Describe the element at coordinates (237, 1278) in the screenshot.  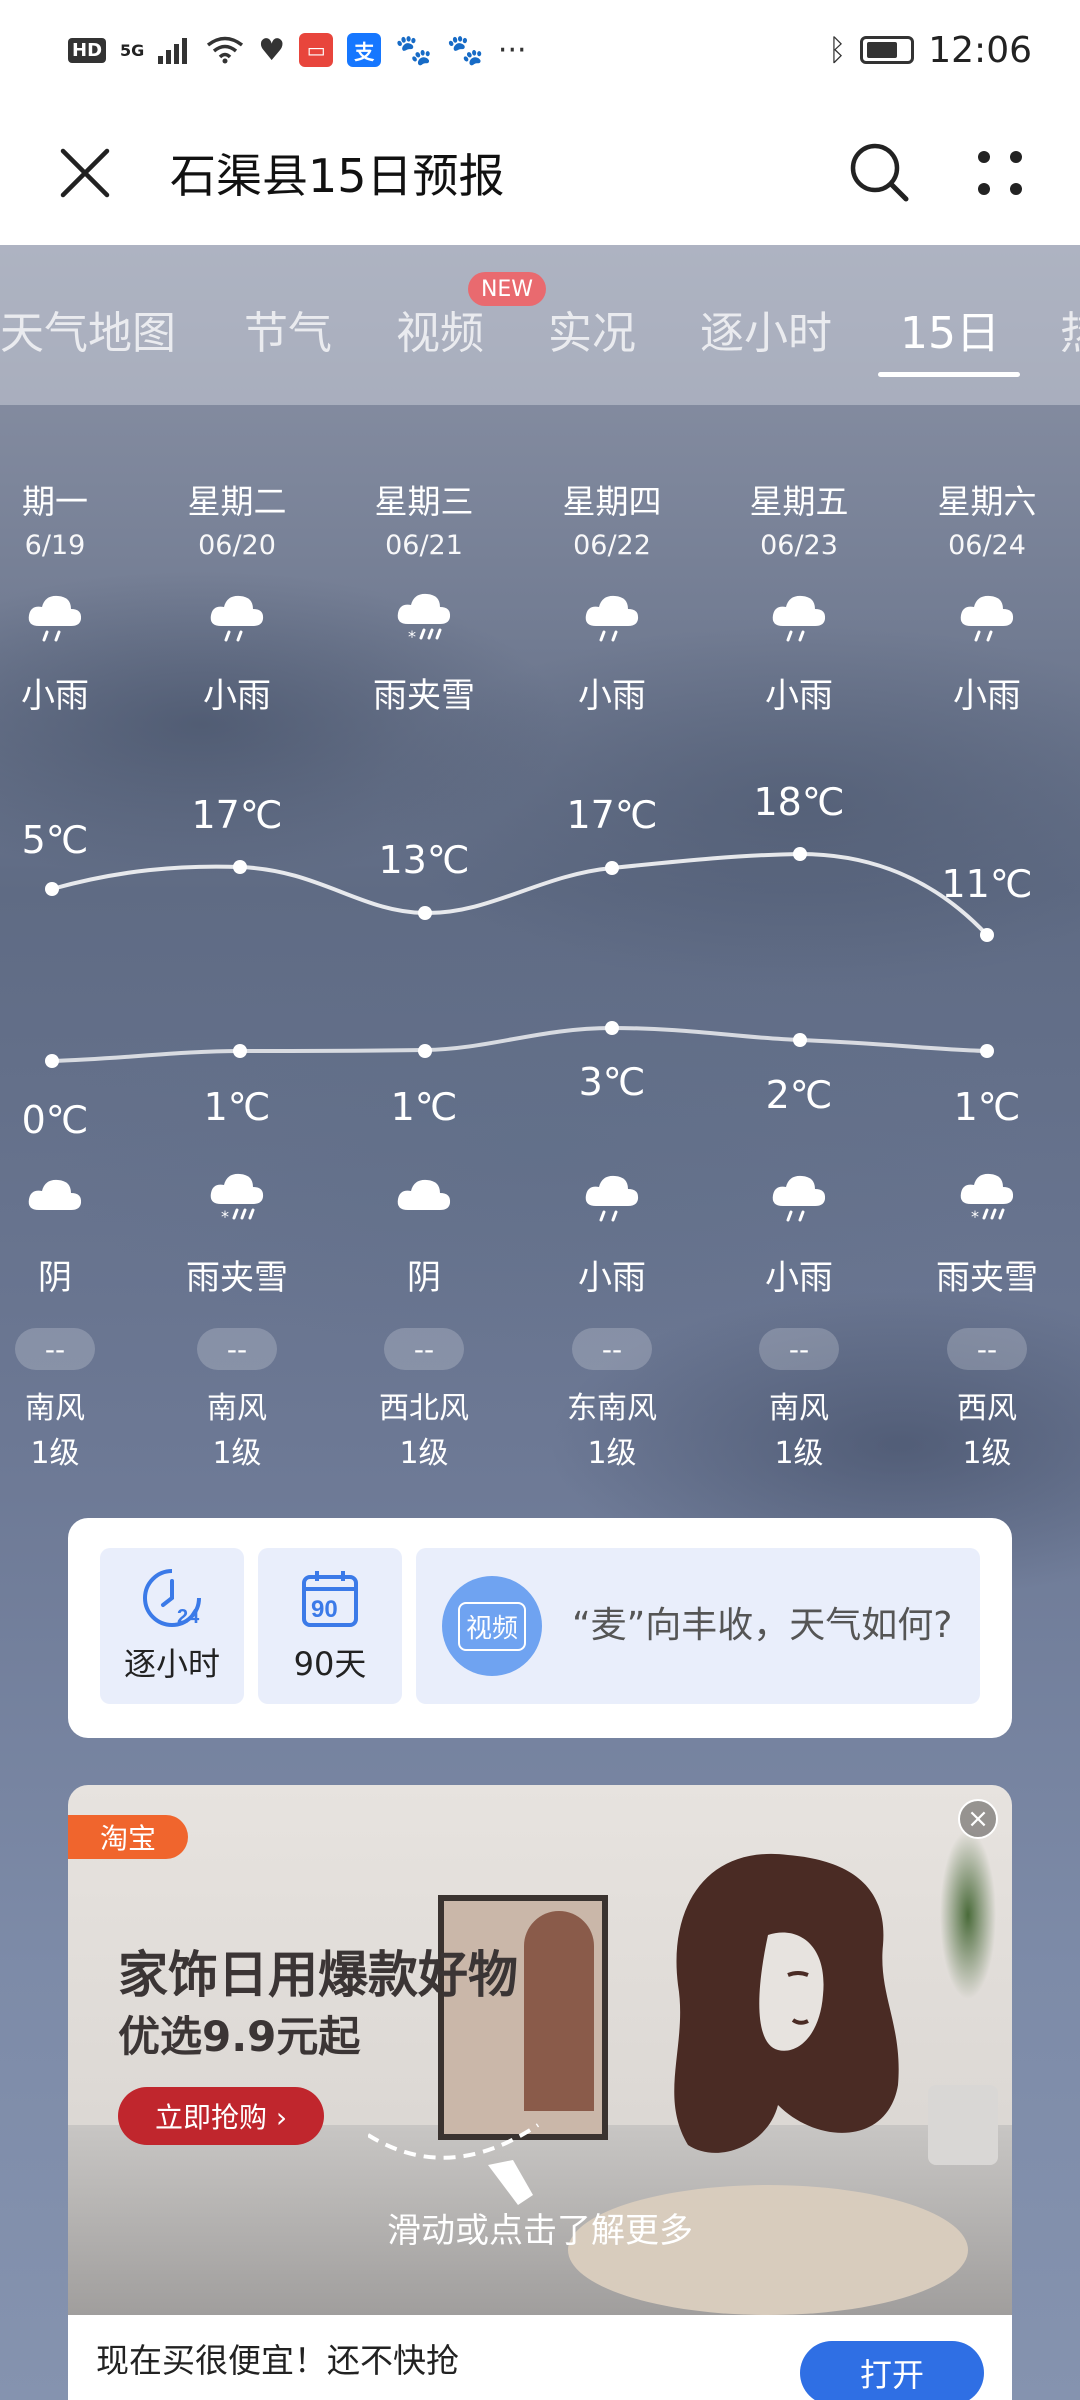
I see `night-weather: 雨夹雪` at that location.